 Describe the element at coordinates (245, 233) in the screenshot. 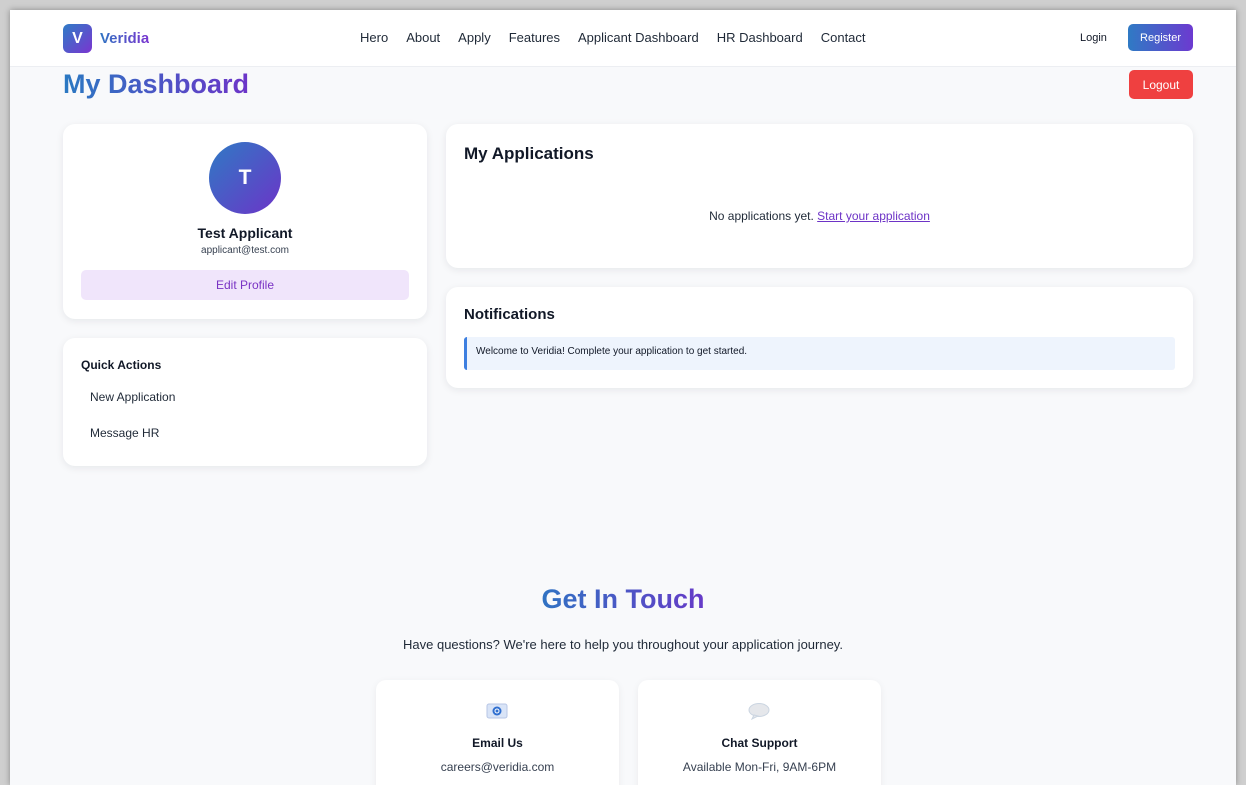

I see `profile-name: Test Applicant` at that location.